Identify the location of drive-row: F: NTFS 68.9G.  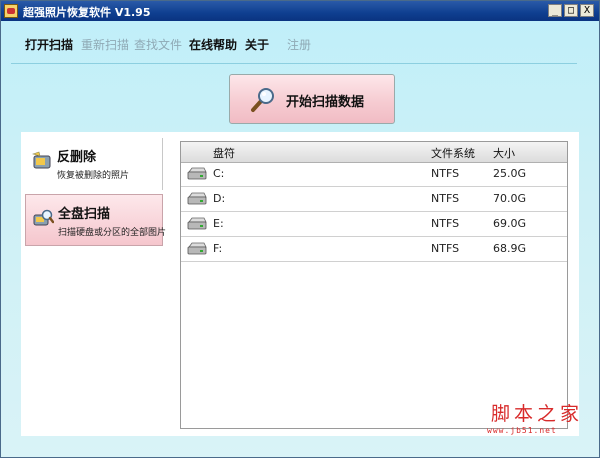
(374, 249).